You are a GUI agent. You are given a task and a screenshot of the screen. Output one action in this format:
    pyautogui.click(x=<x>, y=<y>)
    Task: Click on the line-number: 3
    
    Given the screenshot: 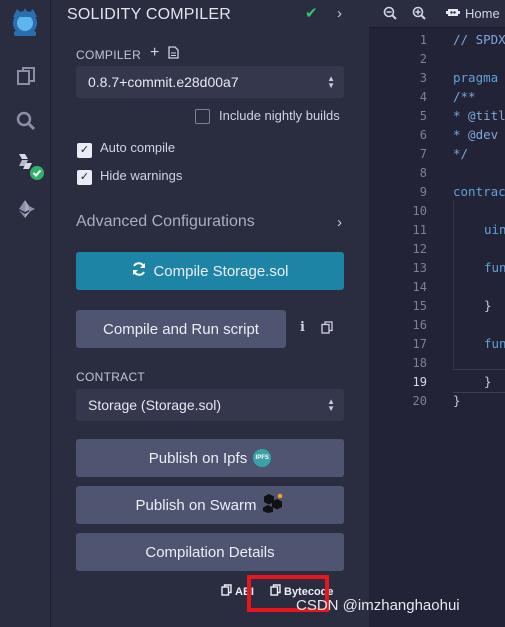 What is the action you would take?
    pyautogui.click(x=423, y=78)
    